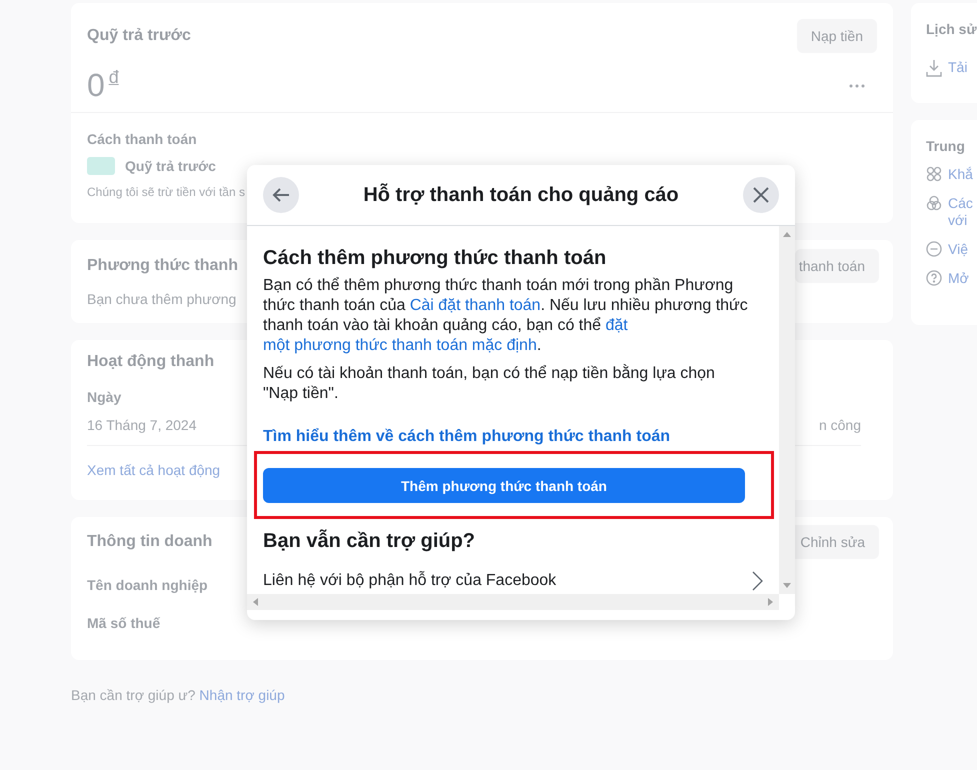 This screenshot has width=977, height=770. Describe the element at coordinates (934, 278) in the screenshot. I see `help-icon` at that location.